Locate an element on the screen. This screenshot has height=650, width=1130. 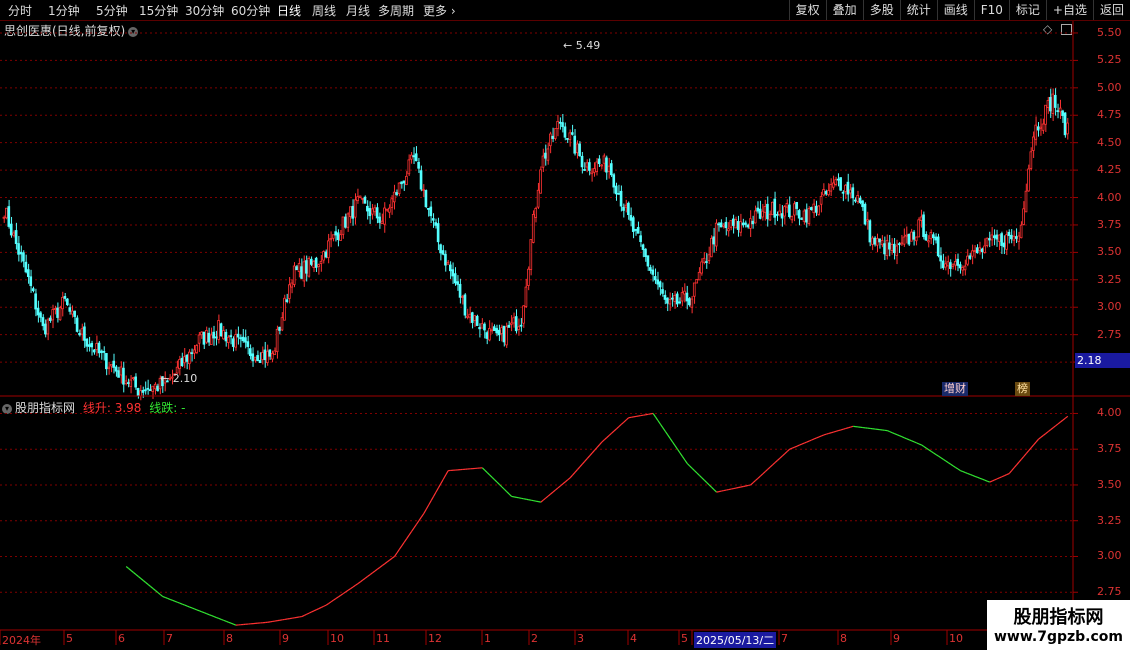
badge-bang: 榜 is located at coordinates (1022, 389).